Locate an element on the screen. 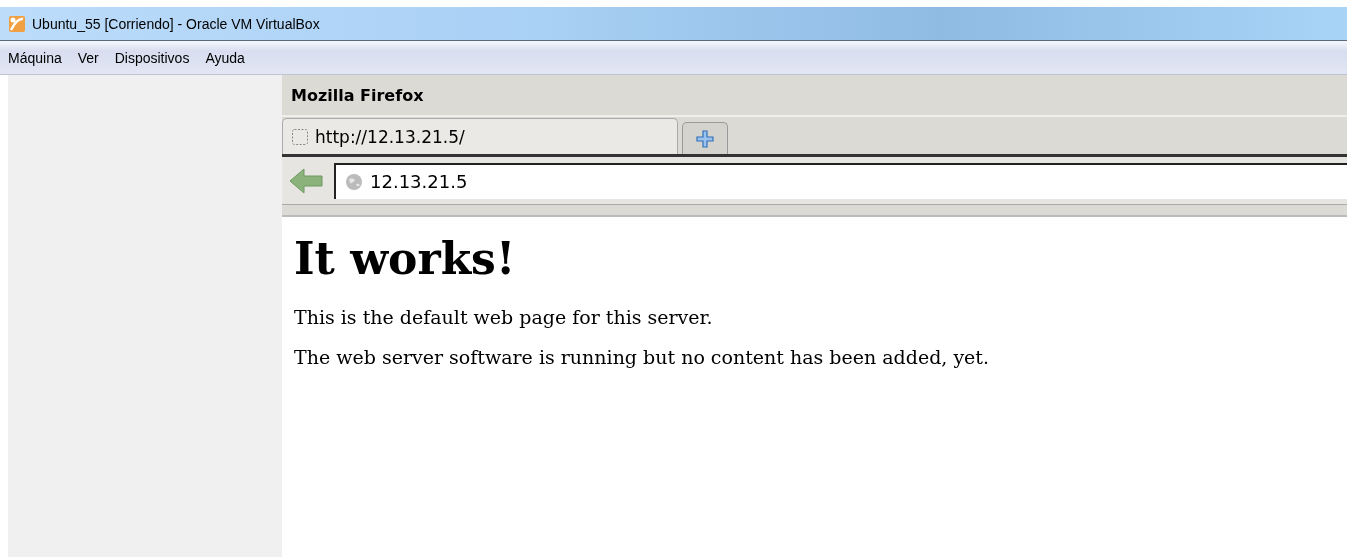 Image resolution: width=1347 pixels, height=557 pixels. window-title: Ubuntu_55 [Corriendo] - Oracle VM VirtualBox is located at coordinates (176, 23).